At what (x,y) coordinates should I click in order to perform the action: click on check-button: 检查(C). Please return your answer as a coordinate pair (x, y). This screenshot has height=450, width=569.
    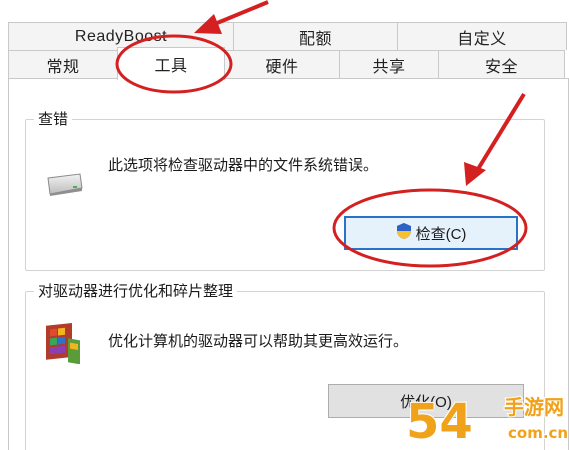
    Looking at the image, I should click on (431, 233).